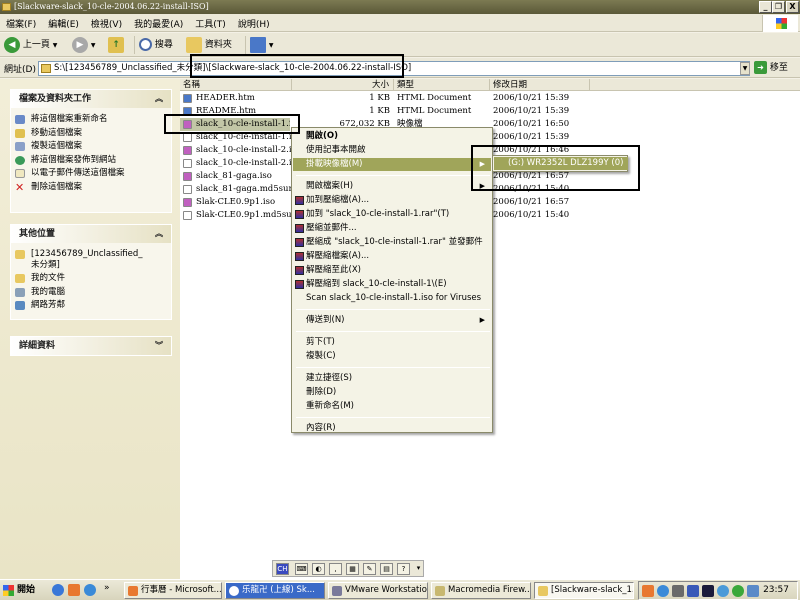 The height and width of the screenshot is (600, 800). Describe the element at coordinates (236, 150) in the screenshot. I see `file-name-cell: slack_10-cle-install-2.iso` at that location.